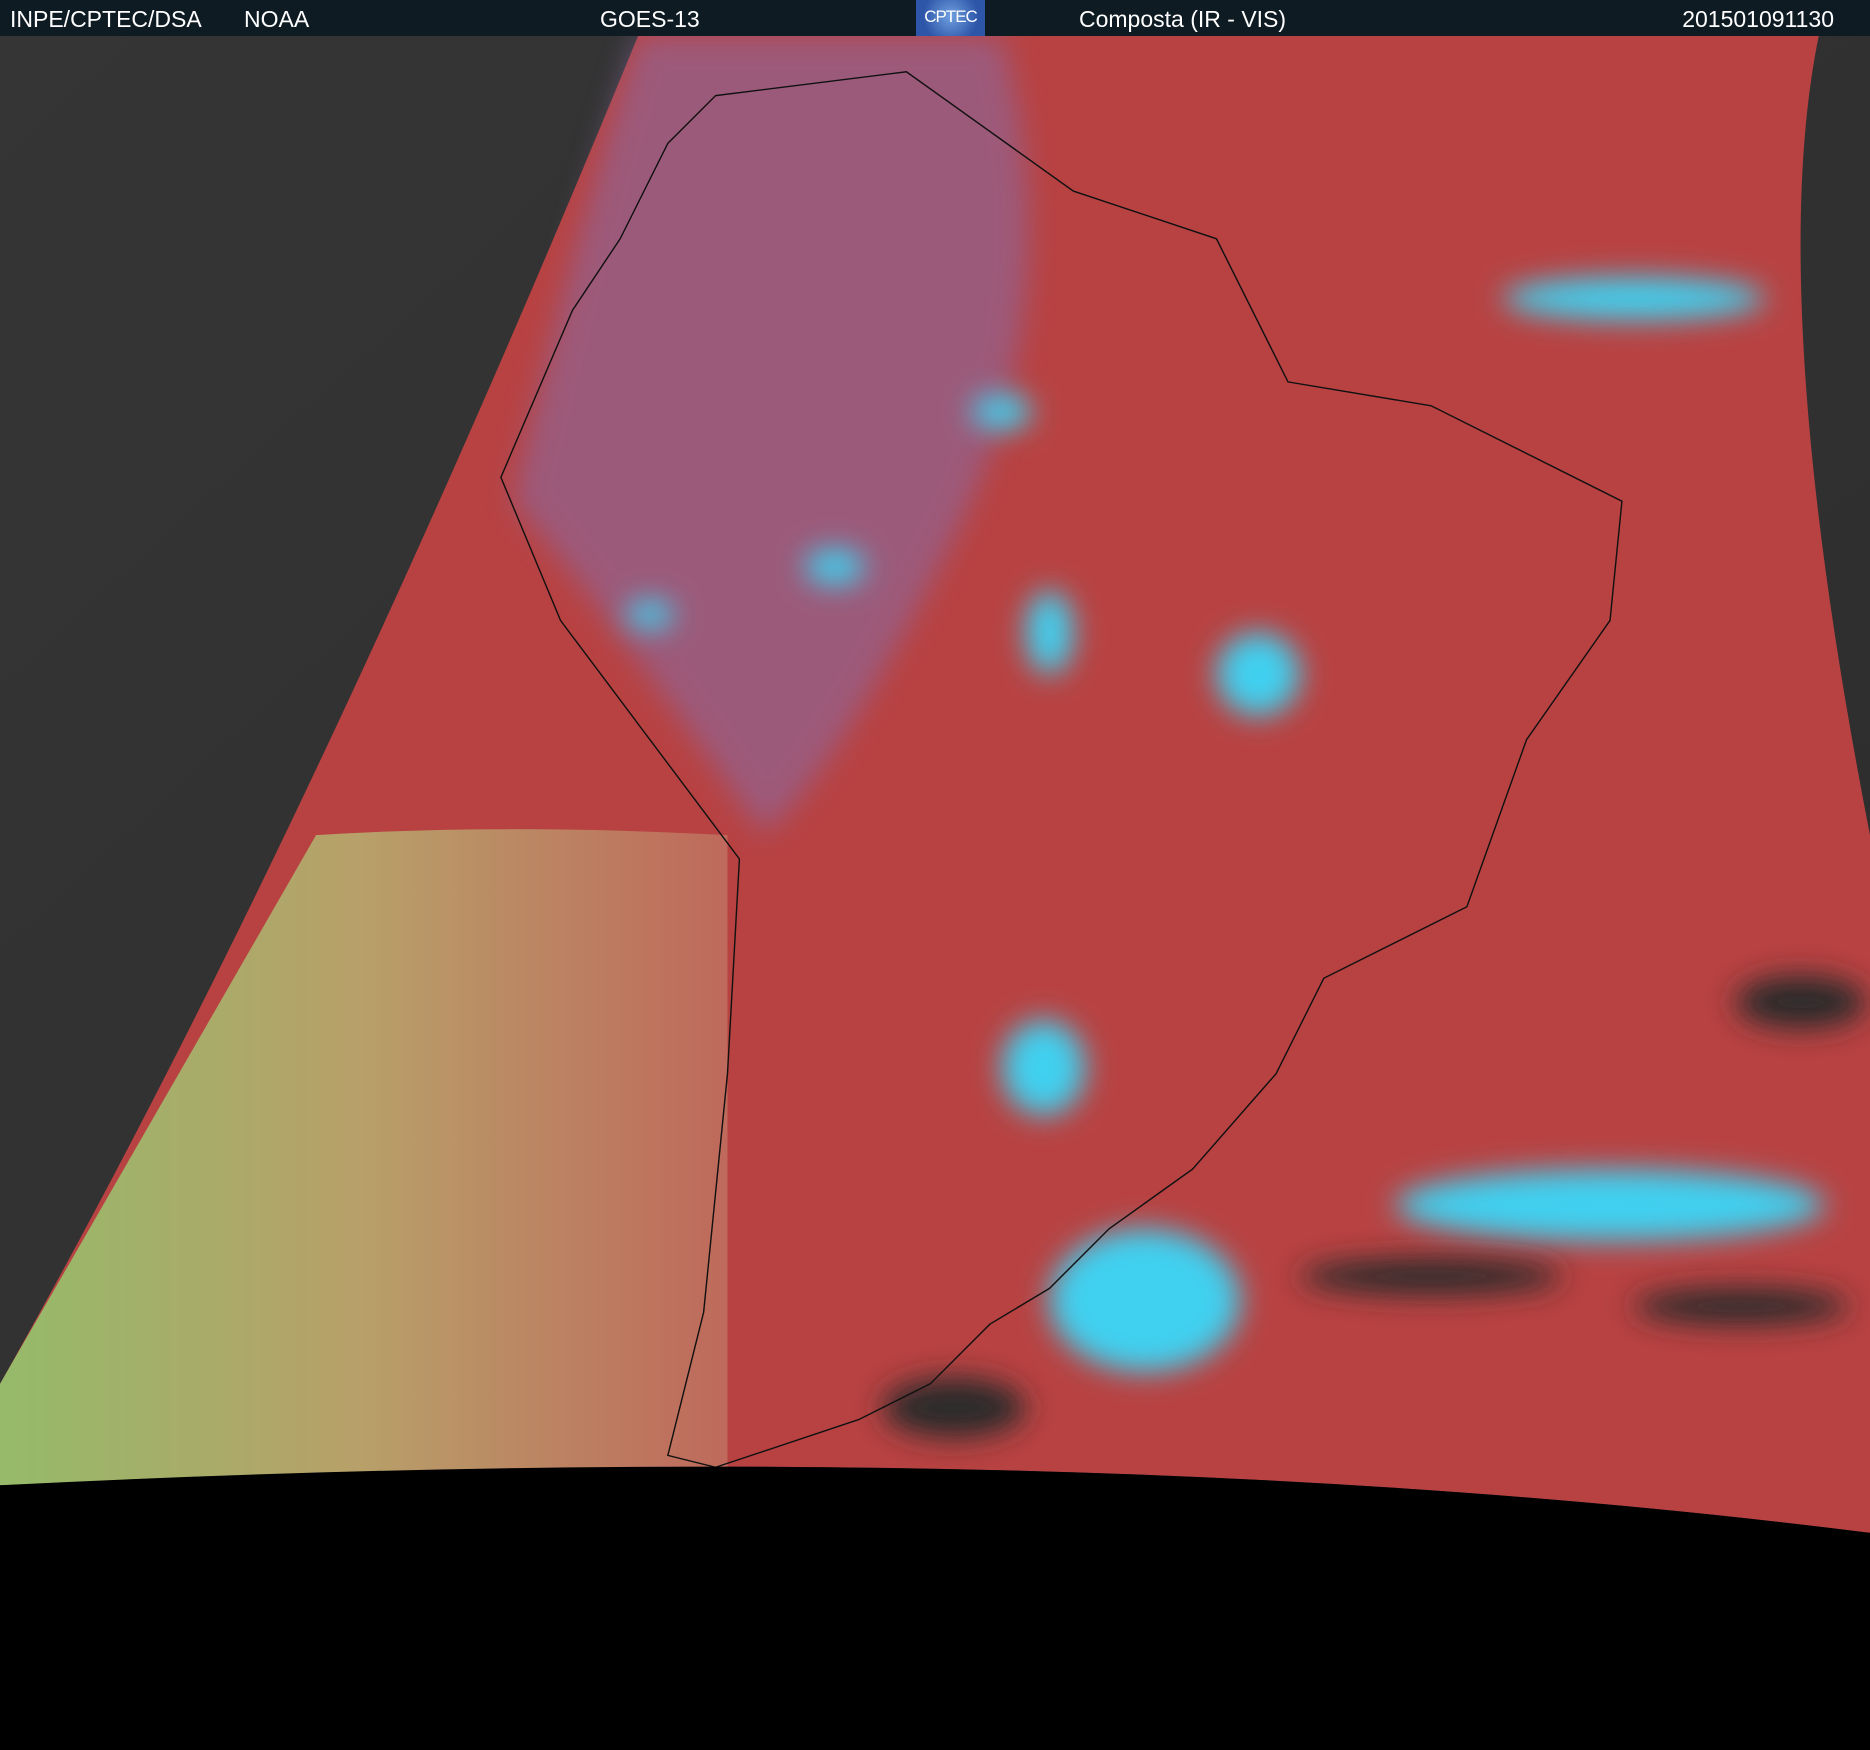  I want to click on cptec-logo: CPTEC, so click(950, 18).